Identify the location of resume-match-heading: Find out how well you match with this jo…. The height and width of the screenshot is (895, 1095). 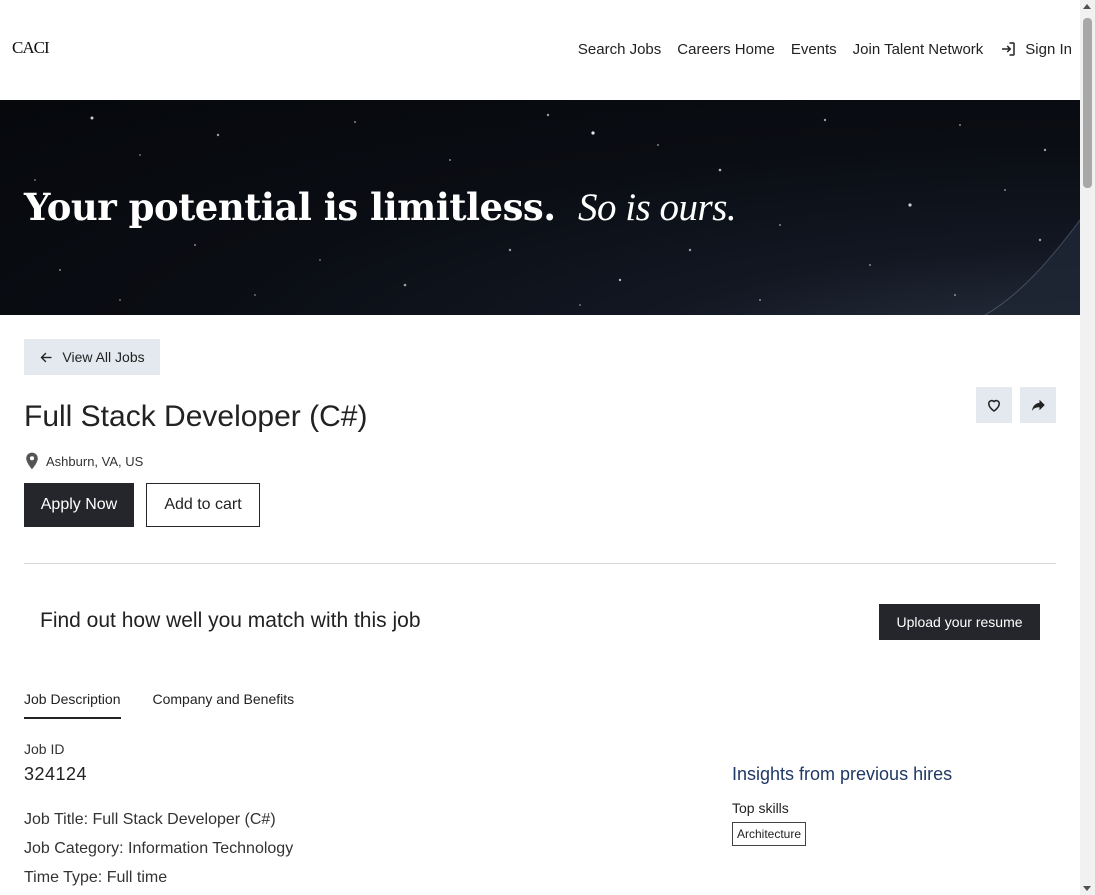
(230, 620).